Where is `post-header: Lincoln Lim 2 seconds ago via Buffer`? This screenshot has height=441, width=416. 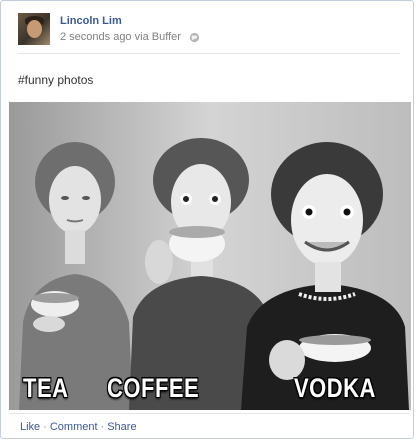
post-header: Lincoln Lim 2 seconds ago via Buffer is located at coordinates (209, 33).